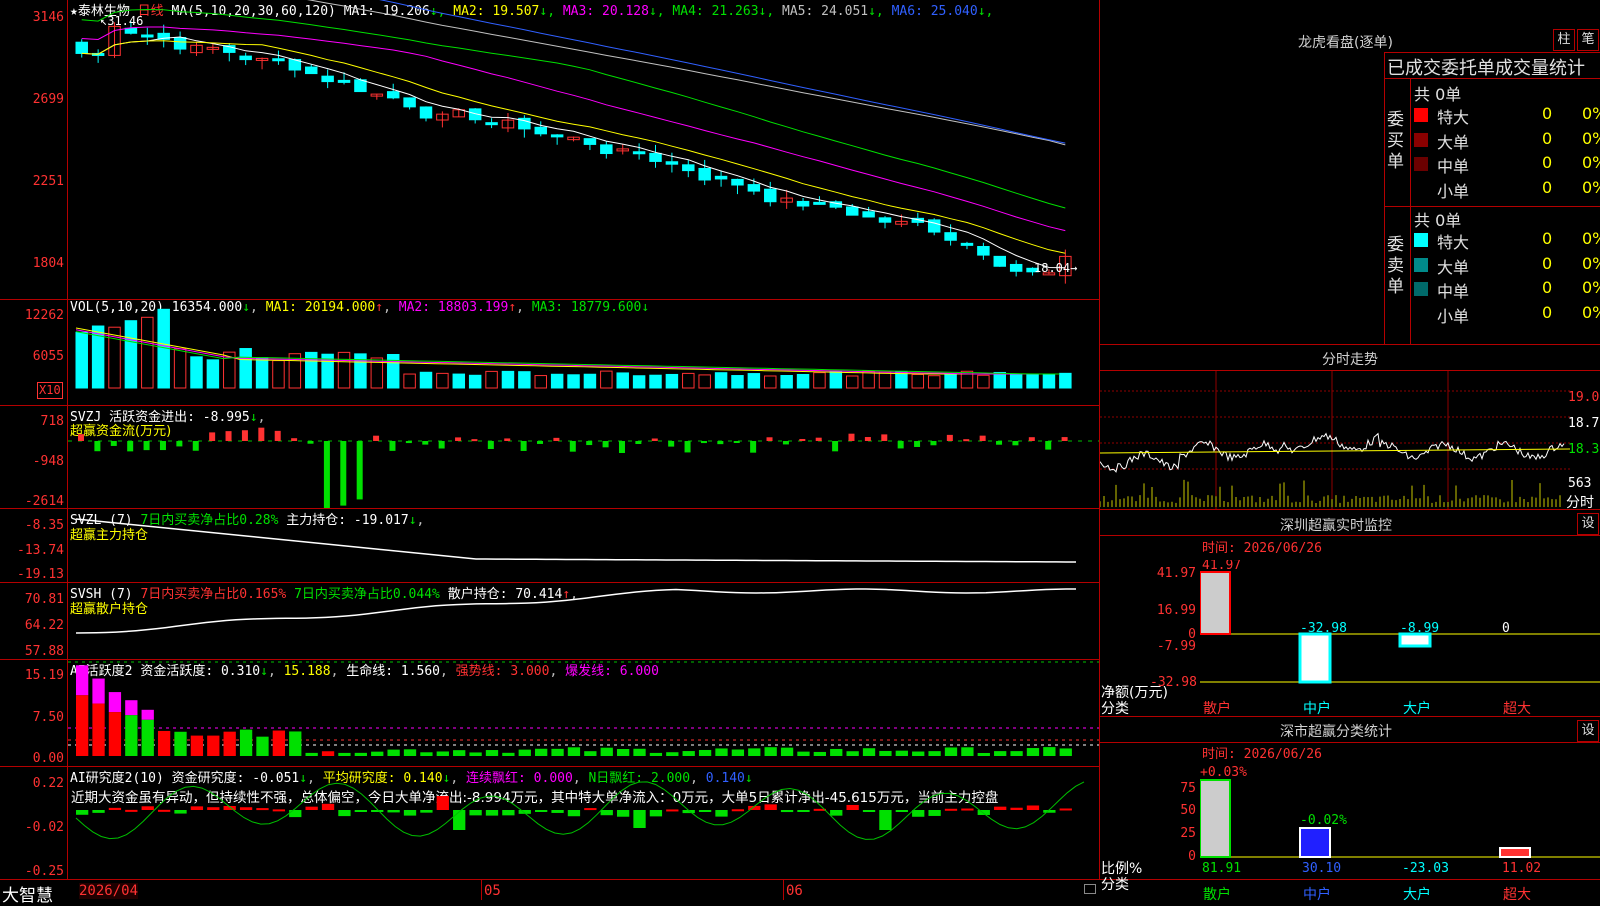 Image resolution: width=1600 pixels, height=906 pixels. Describe the element at coordinates (147, 714) in the screenshot. I see `ai-burst-bar` at that location.